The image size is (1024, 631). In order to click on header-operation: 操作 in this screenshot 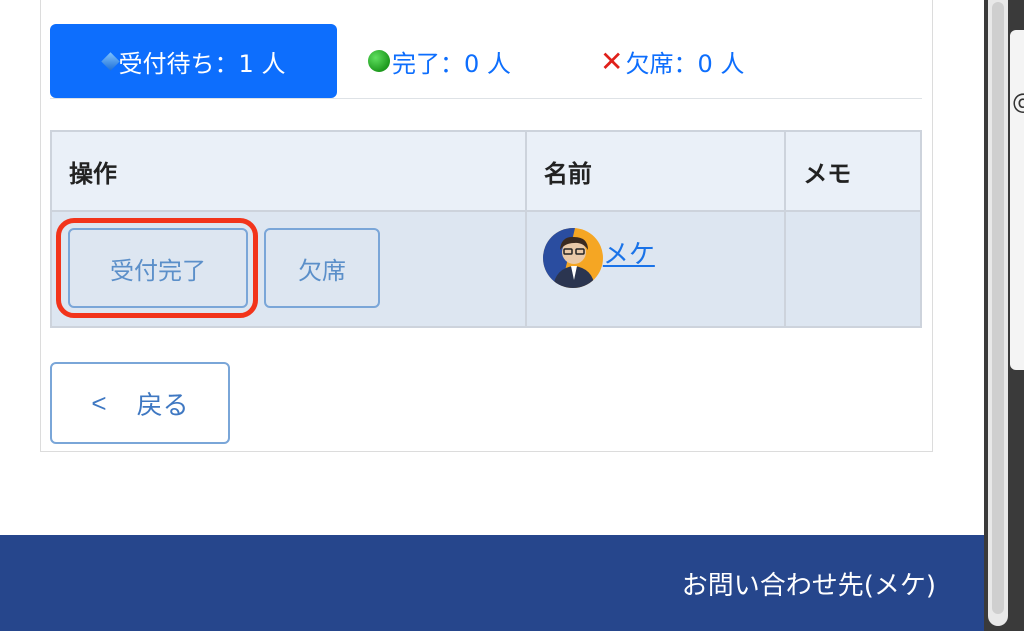, I will do `click(288, 171)`.